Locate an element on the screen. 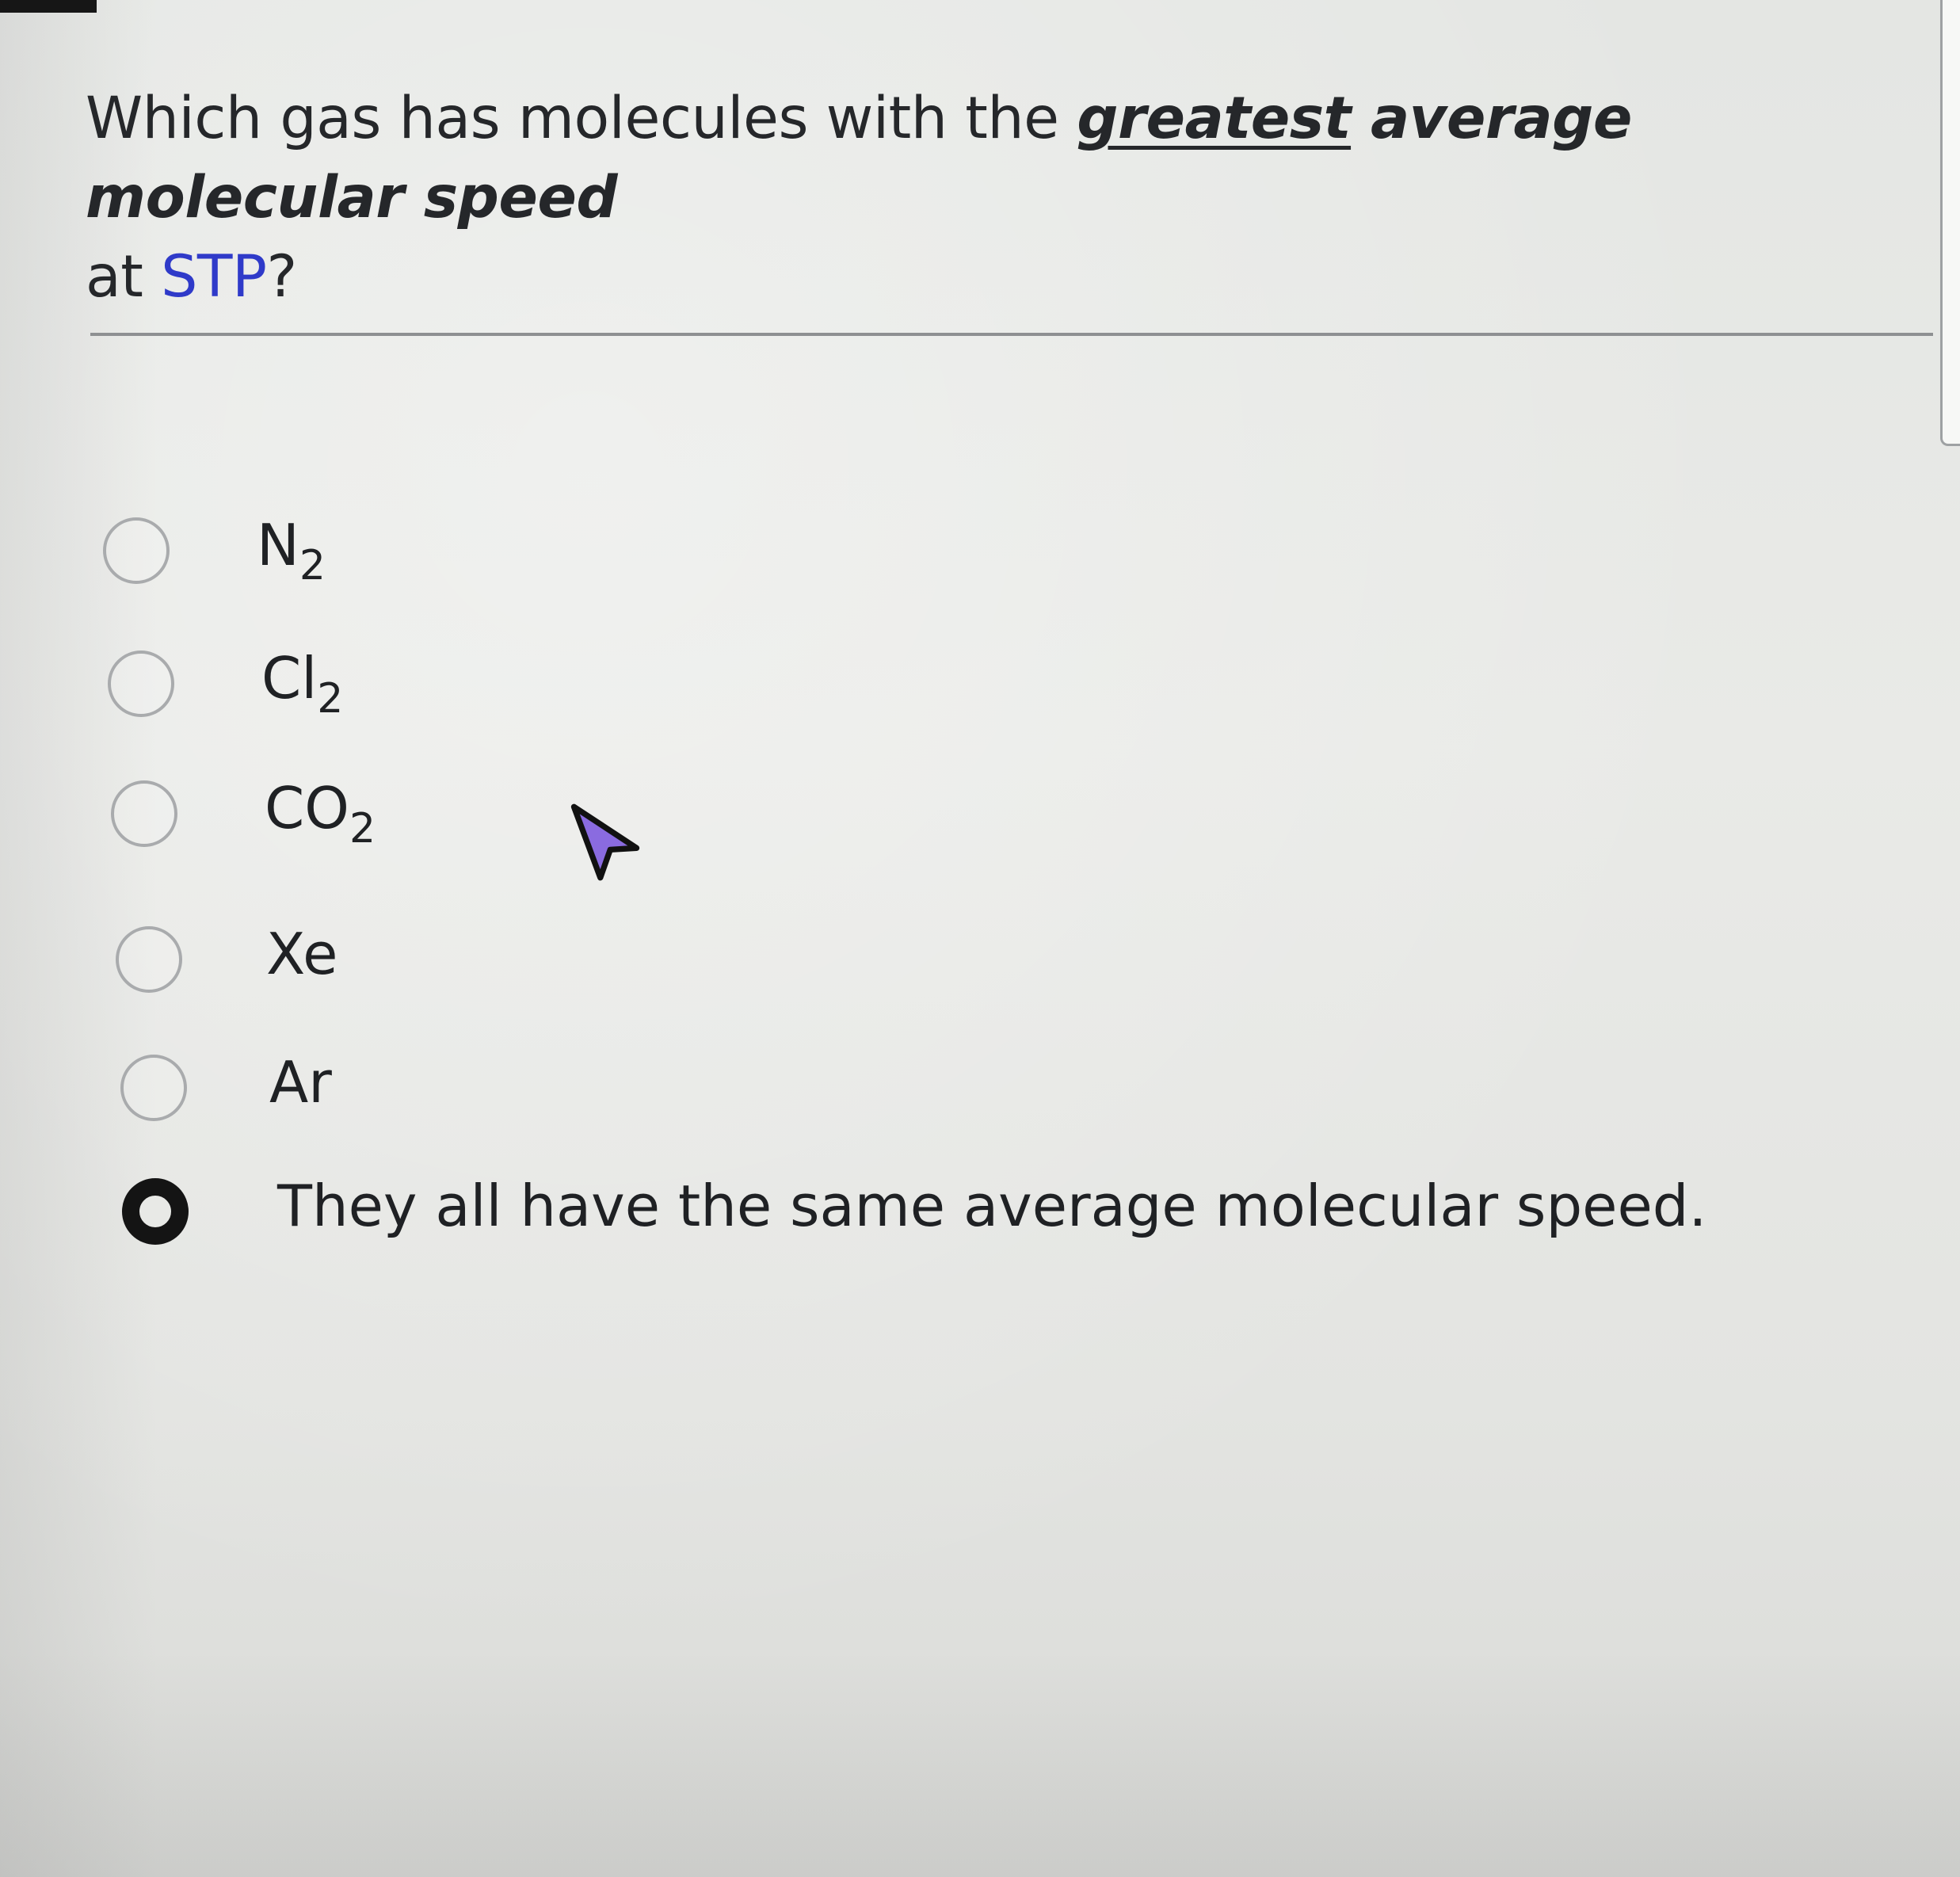 The width and height of the screenshot is (1960, 1877). answer-option-cl2: Cl2 is located at coordinates (225, 683).